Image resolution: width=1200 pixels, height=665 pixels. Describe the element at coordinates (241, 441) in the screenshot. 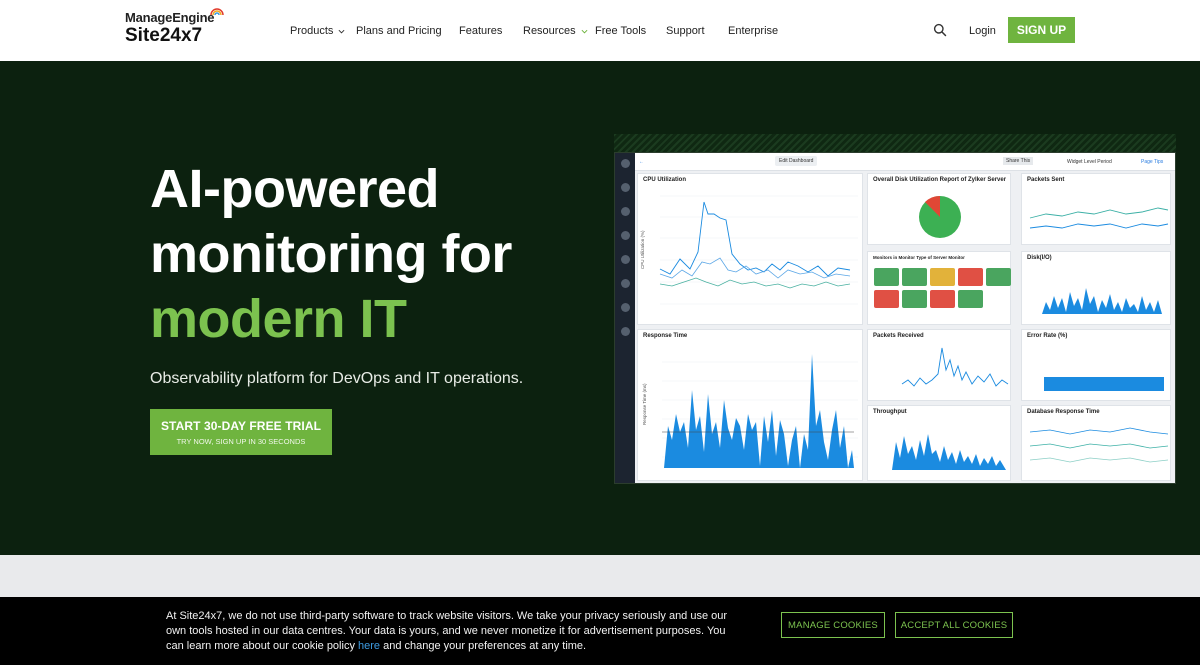

I see `free-trial-button-sublabel: TRY NOW, SIGN UP IN 30 SECONDS` at that location.